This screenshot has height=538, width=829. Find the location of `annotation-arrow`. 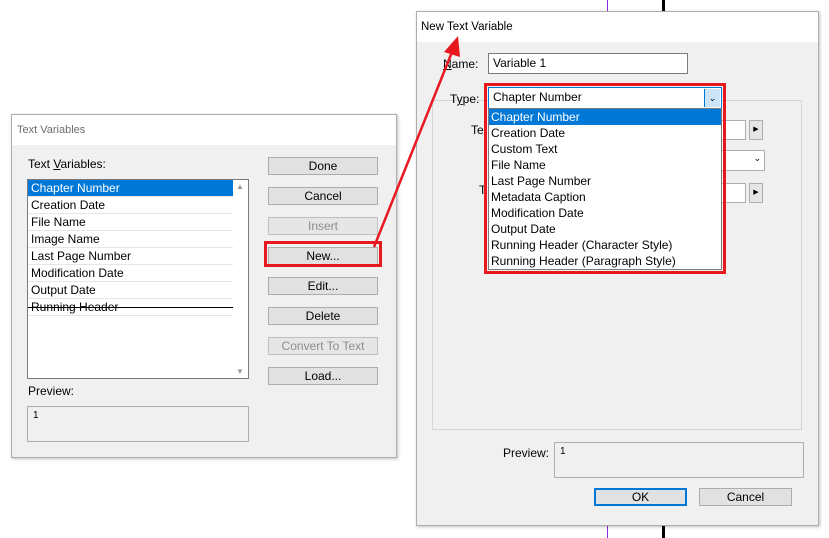

annotation-arrow is located at coordinates (416, 142).